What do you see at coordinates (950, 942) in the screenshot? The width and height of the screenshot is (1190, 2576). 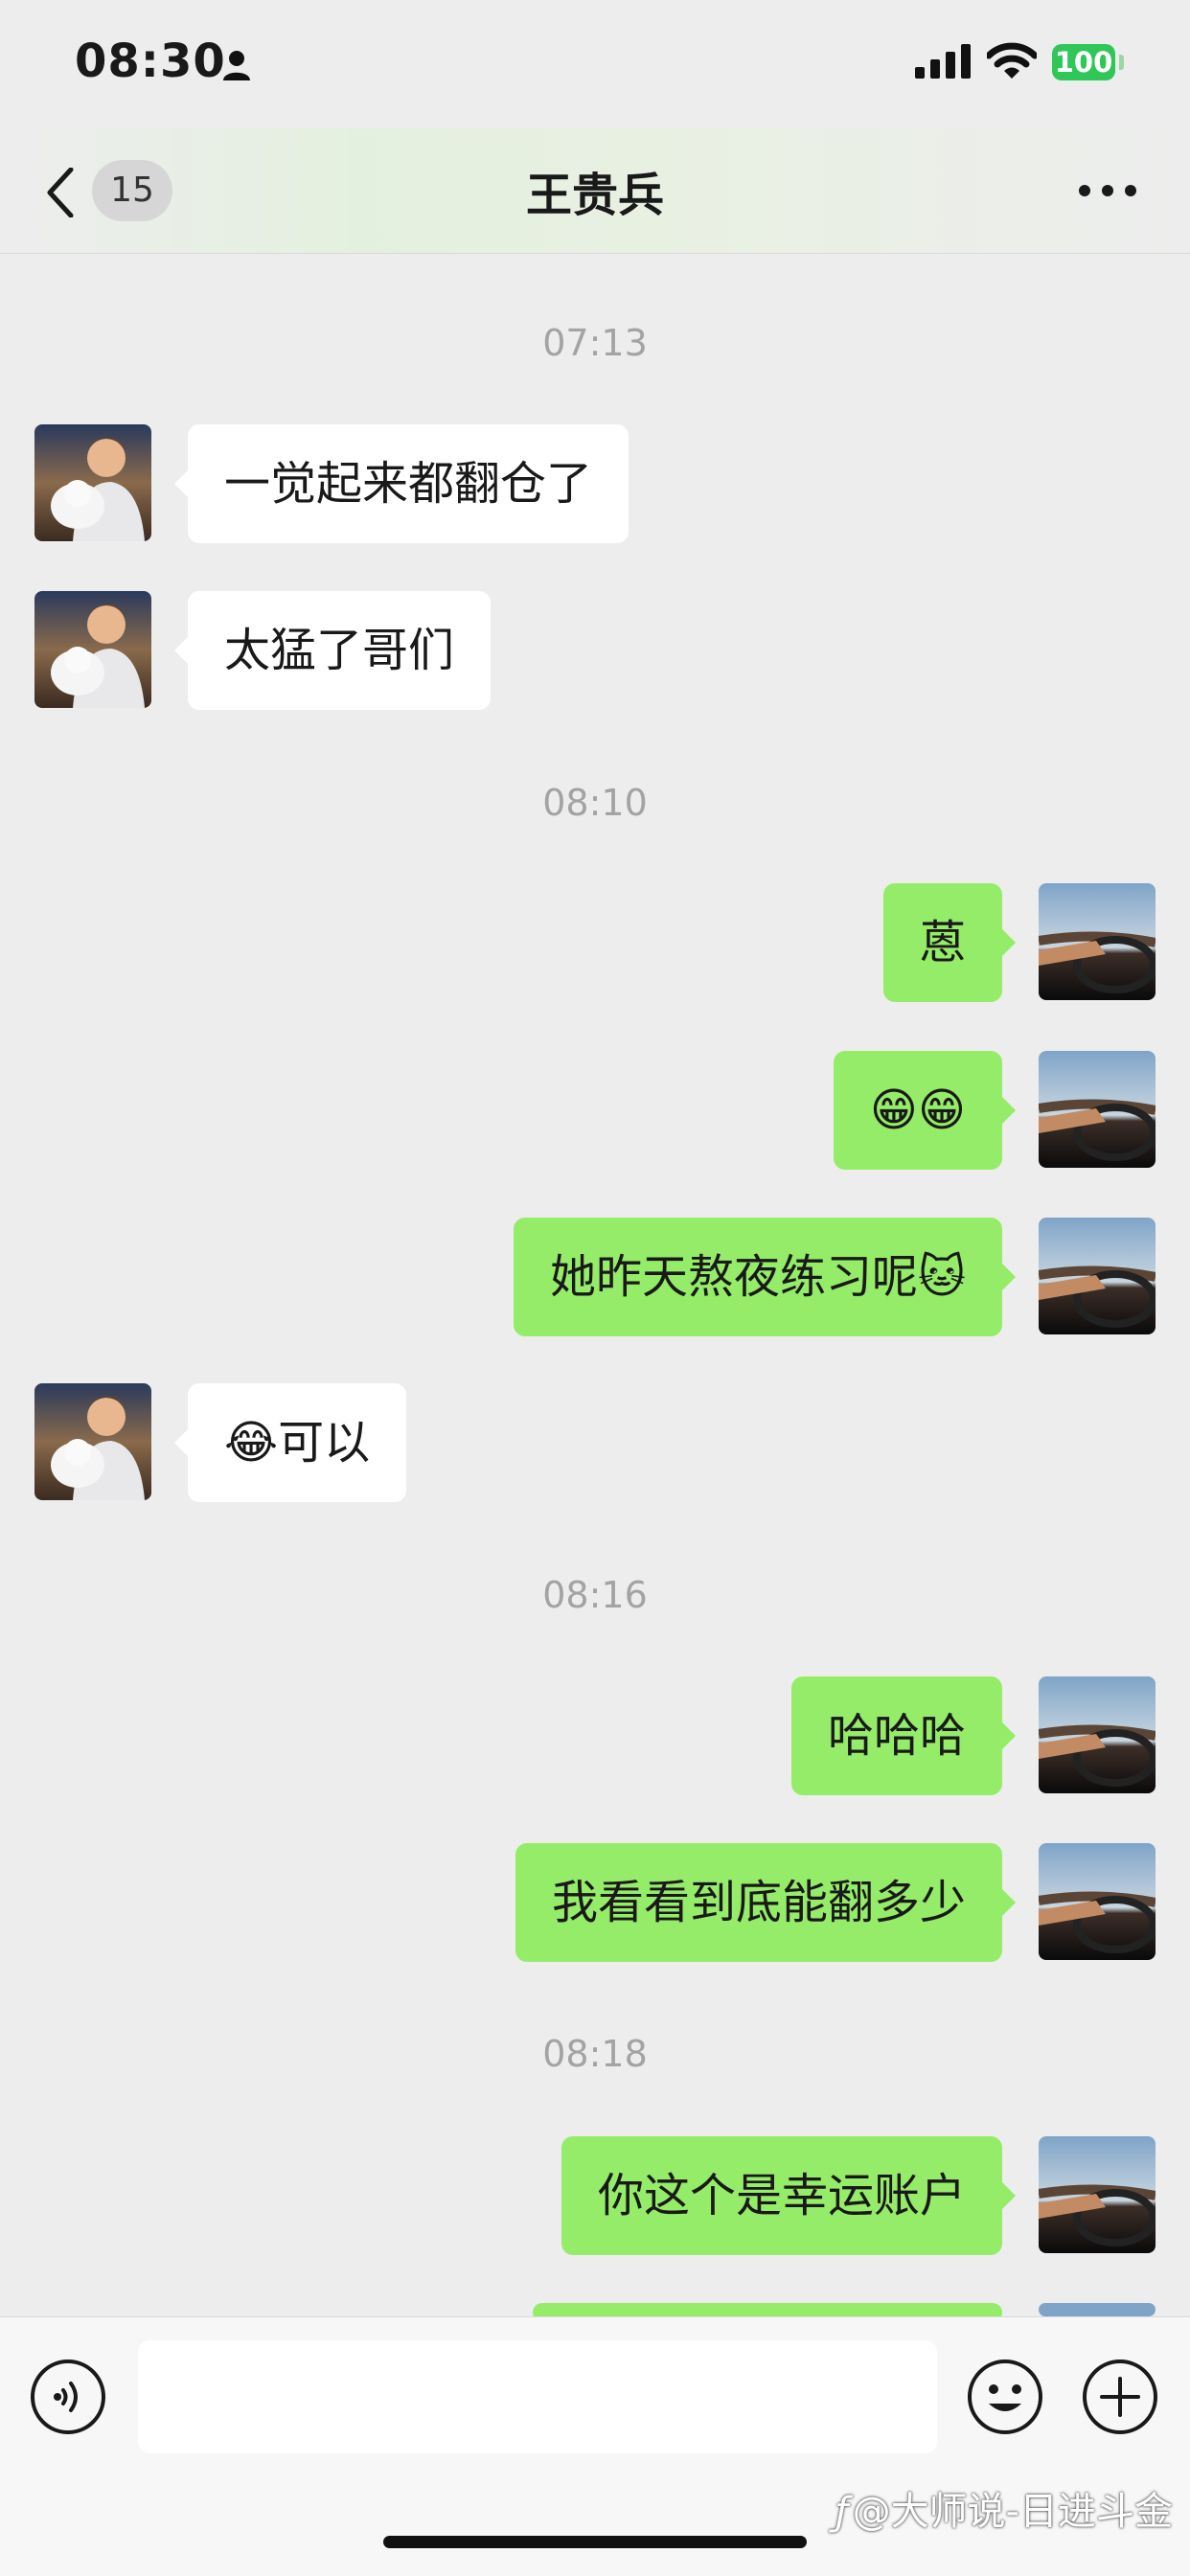 I see `outgoing-message: 蒽` at bounding box center [950, 942].